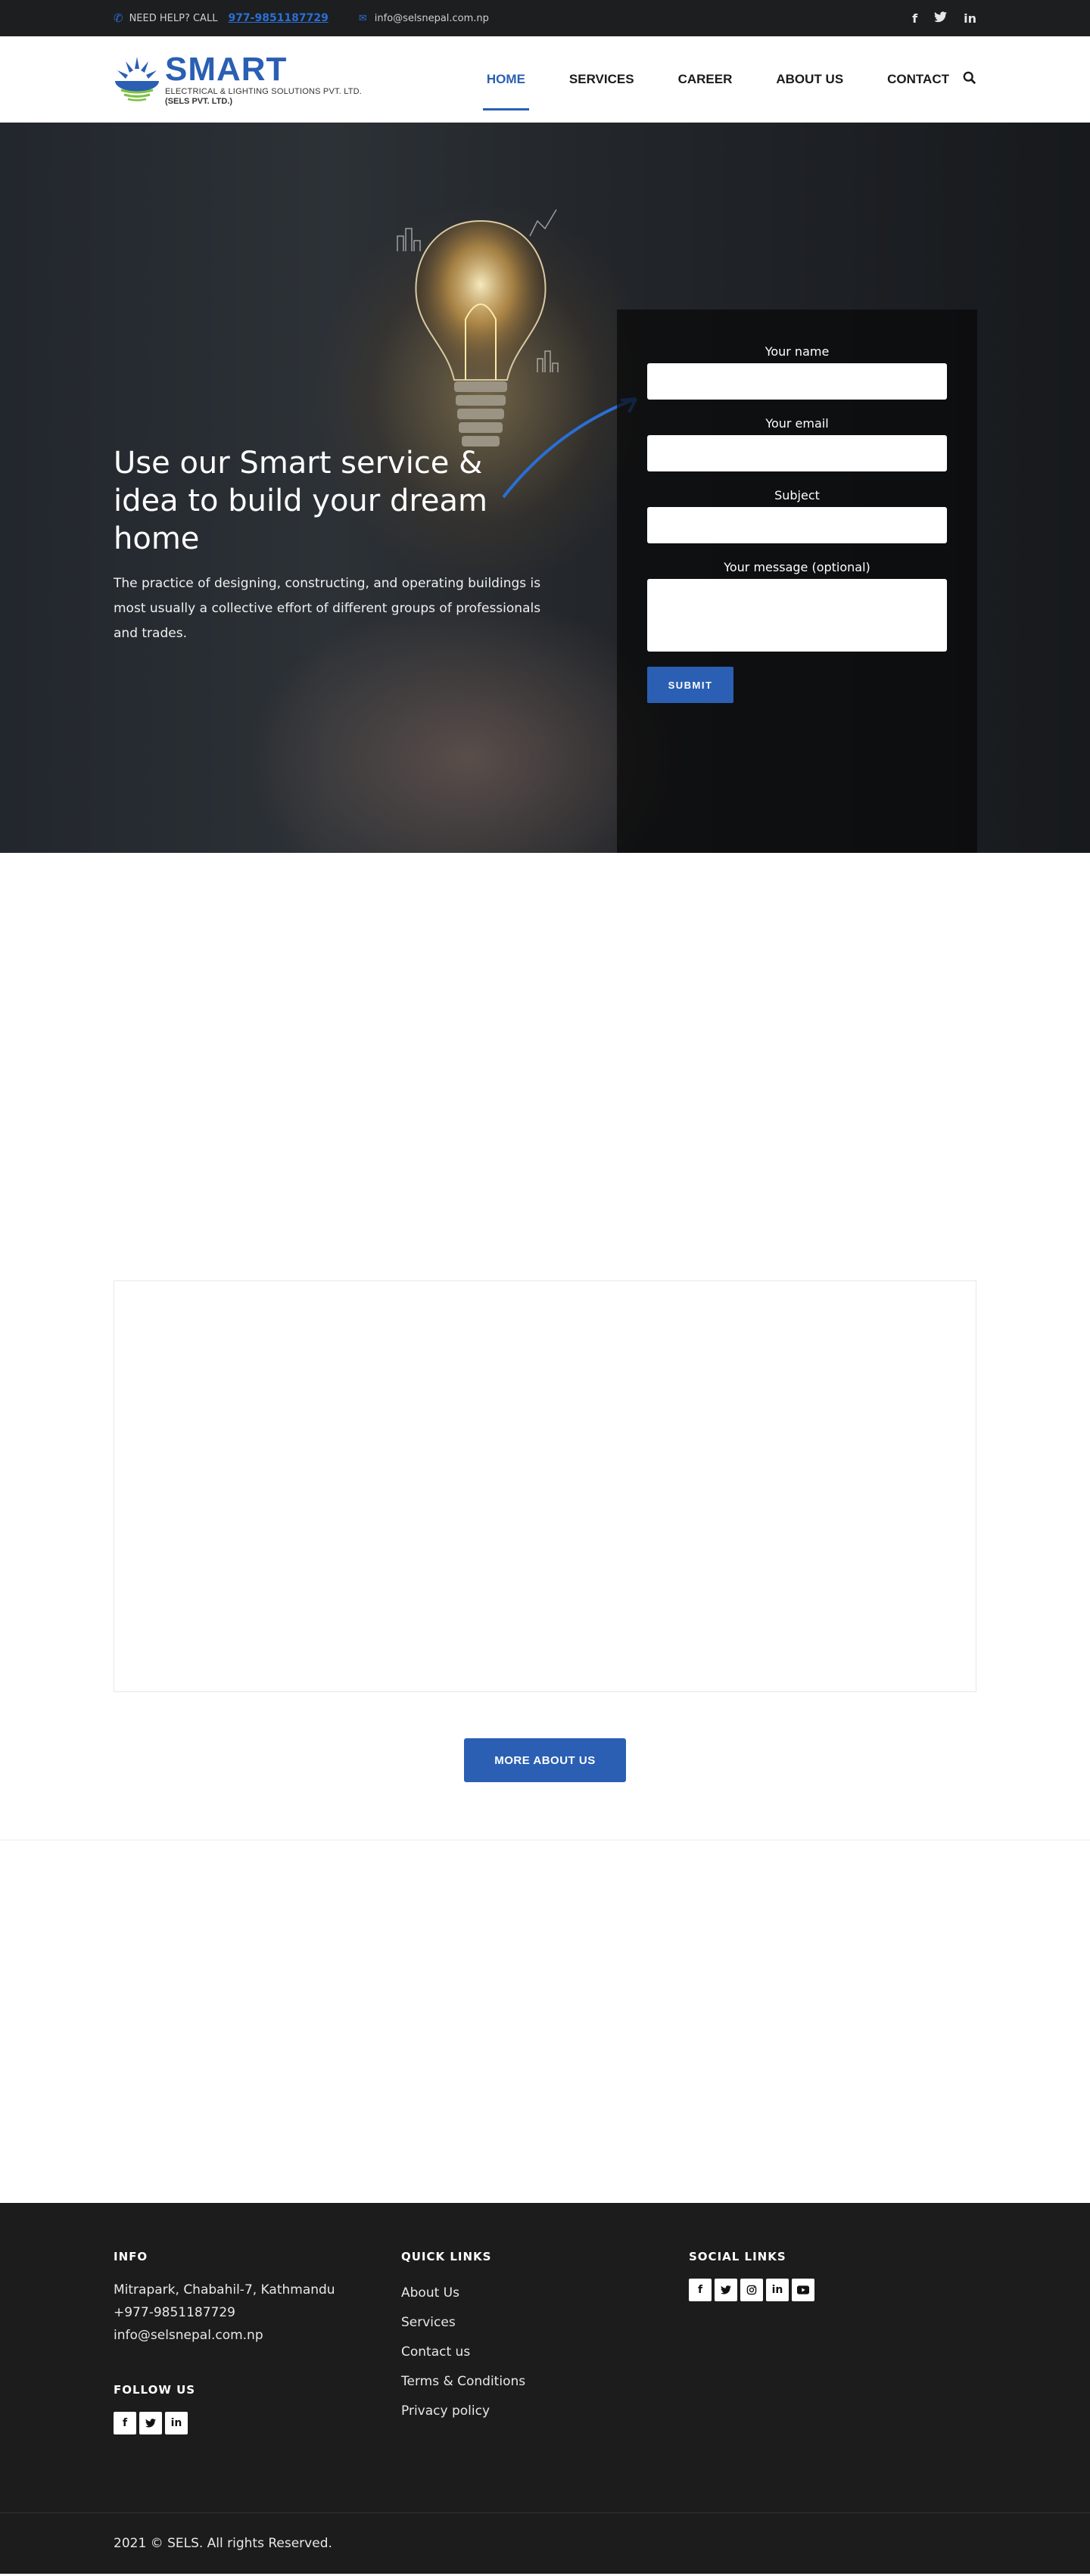  I want to click on top-social-links: f in, so click(944, 18).